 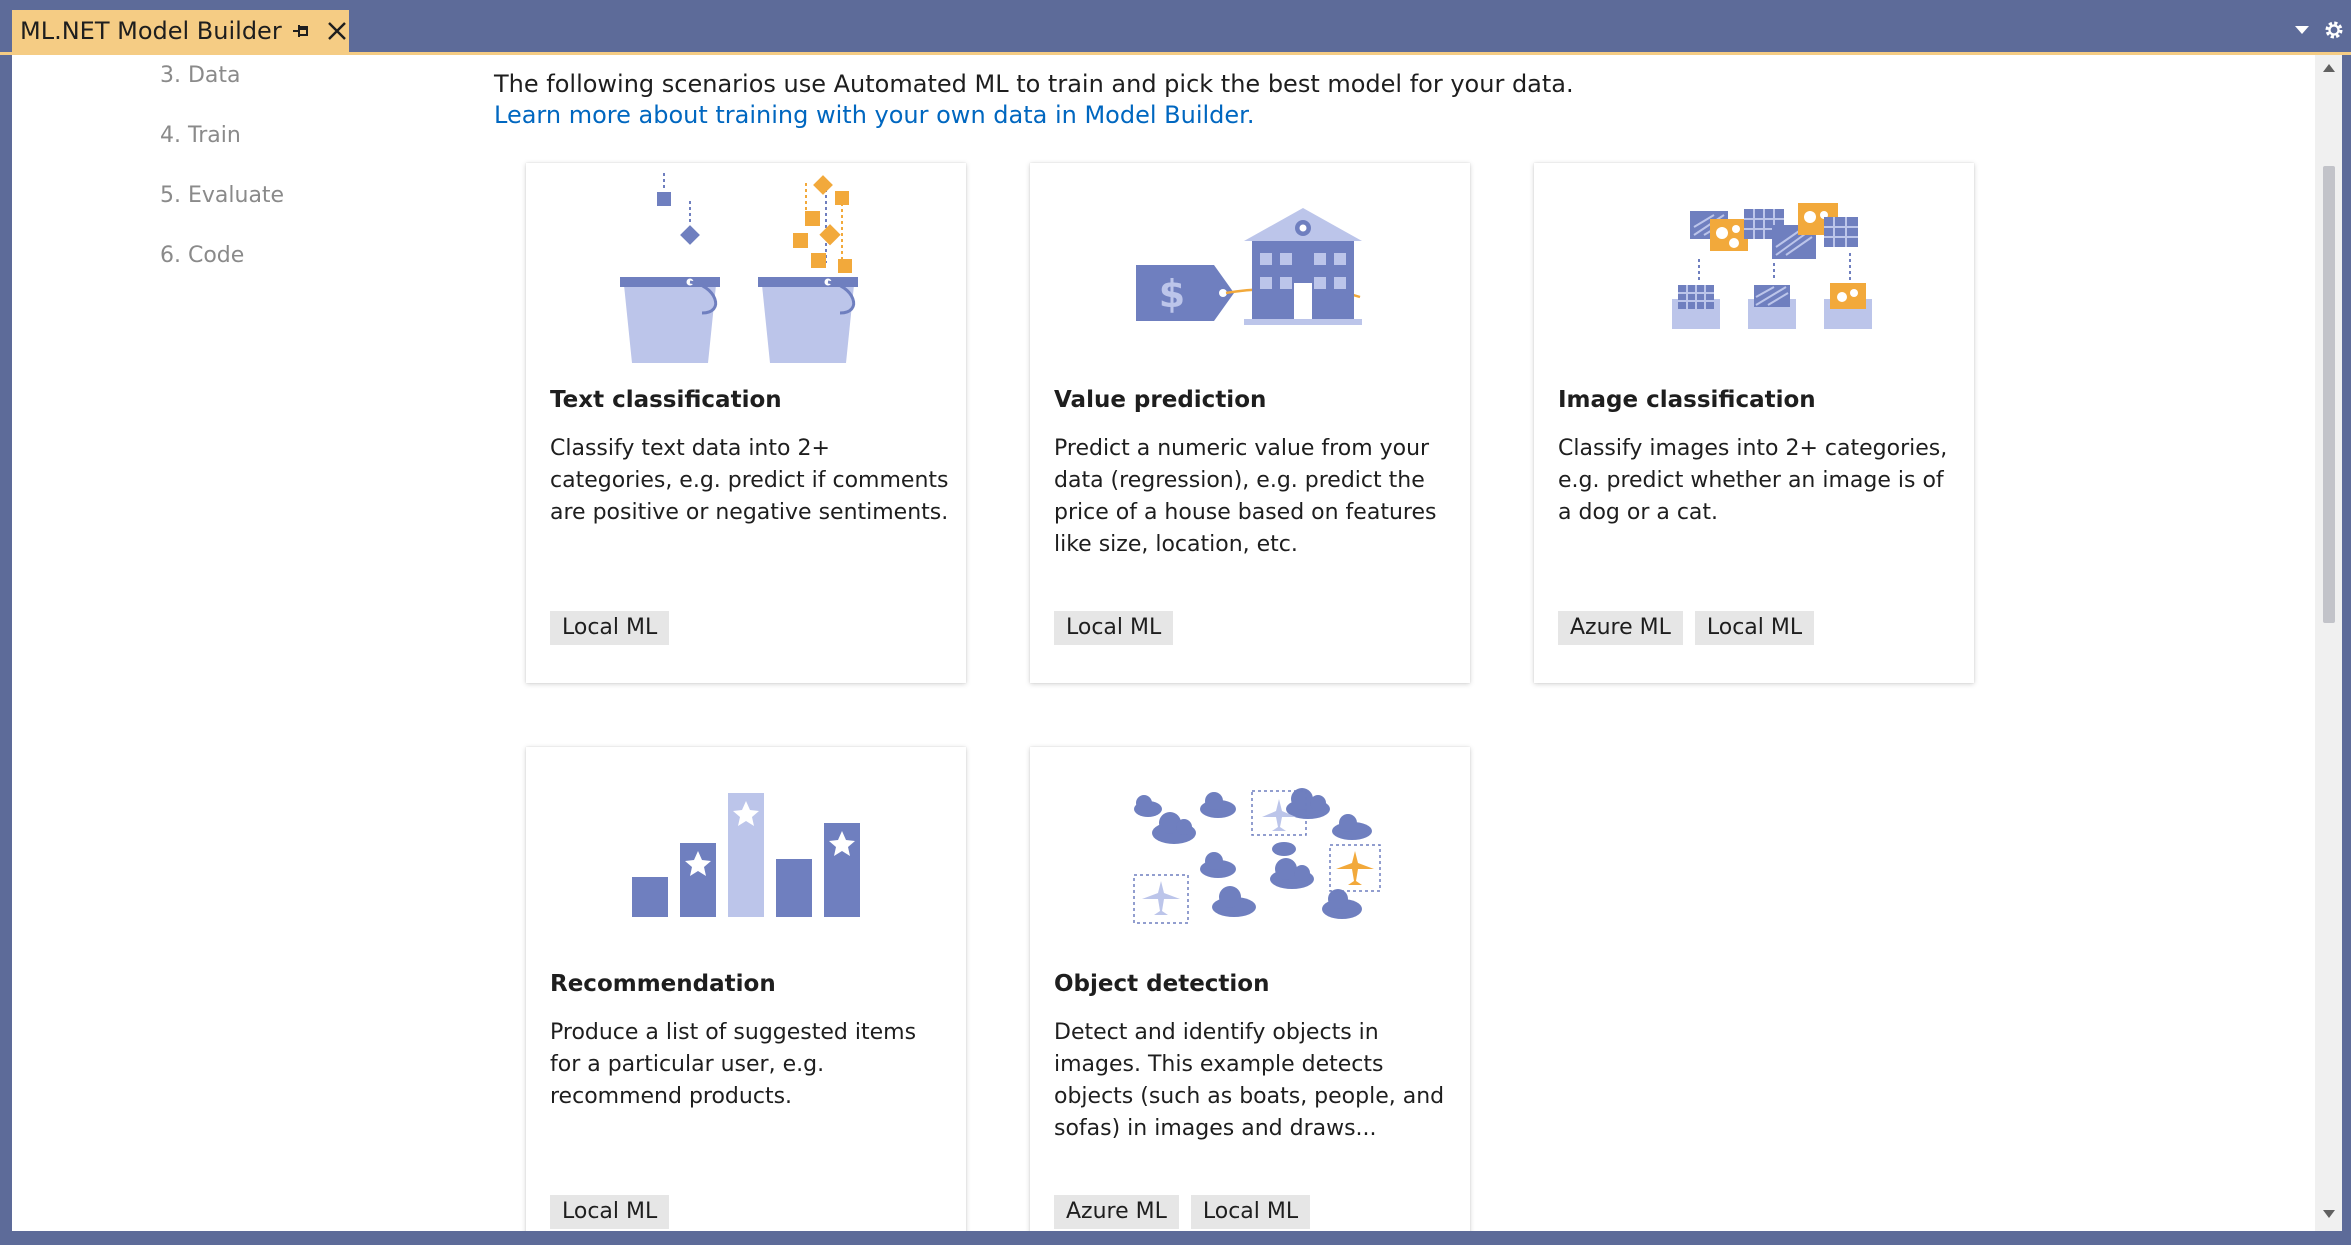 What do you see at coordinates (222, 195) in the screenshot?
I see `step-evaluate: 5. Evaluate` at bounding box center [222, 195].